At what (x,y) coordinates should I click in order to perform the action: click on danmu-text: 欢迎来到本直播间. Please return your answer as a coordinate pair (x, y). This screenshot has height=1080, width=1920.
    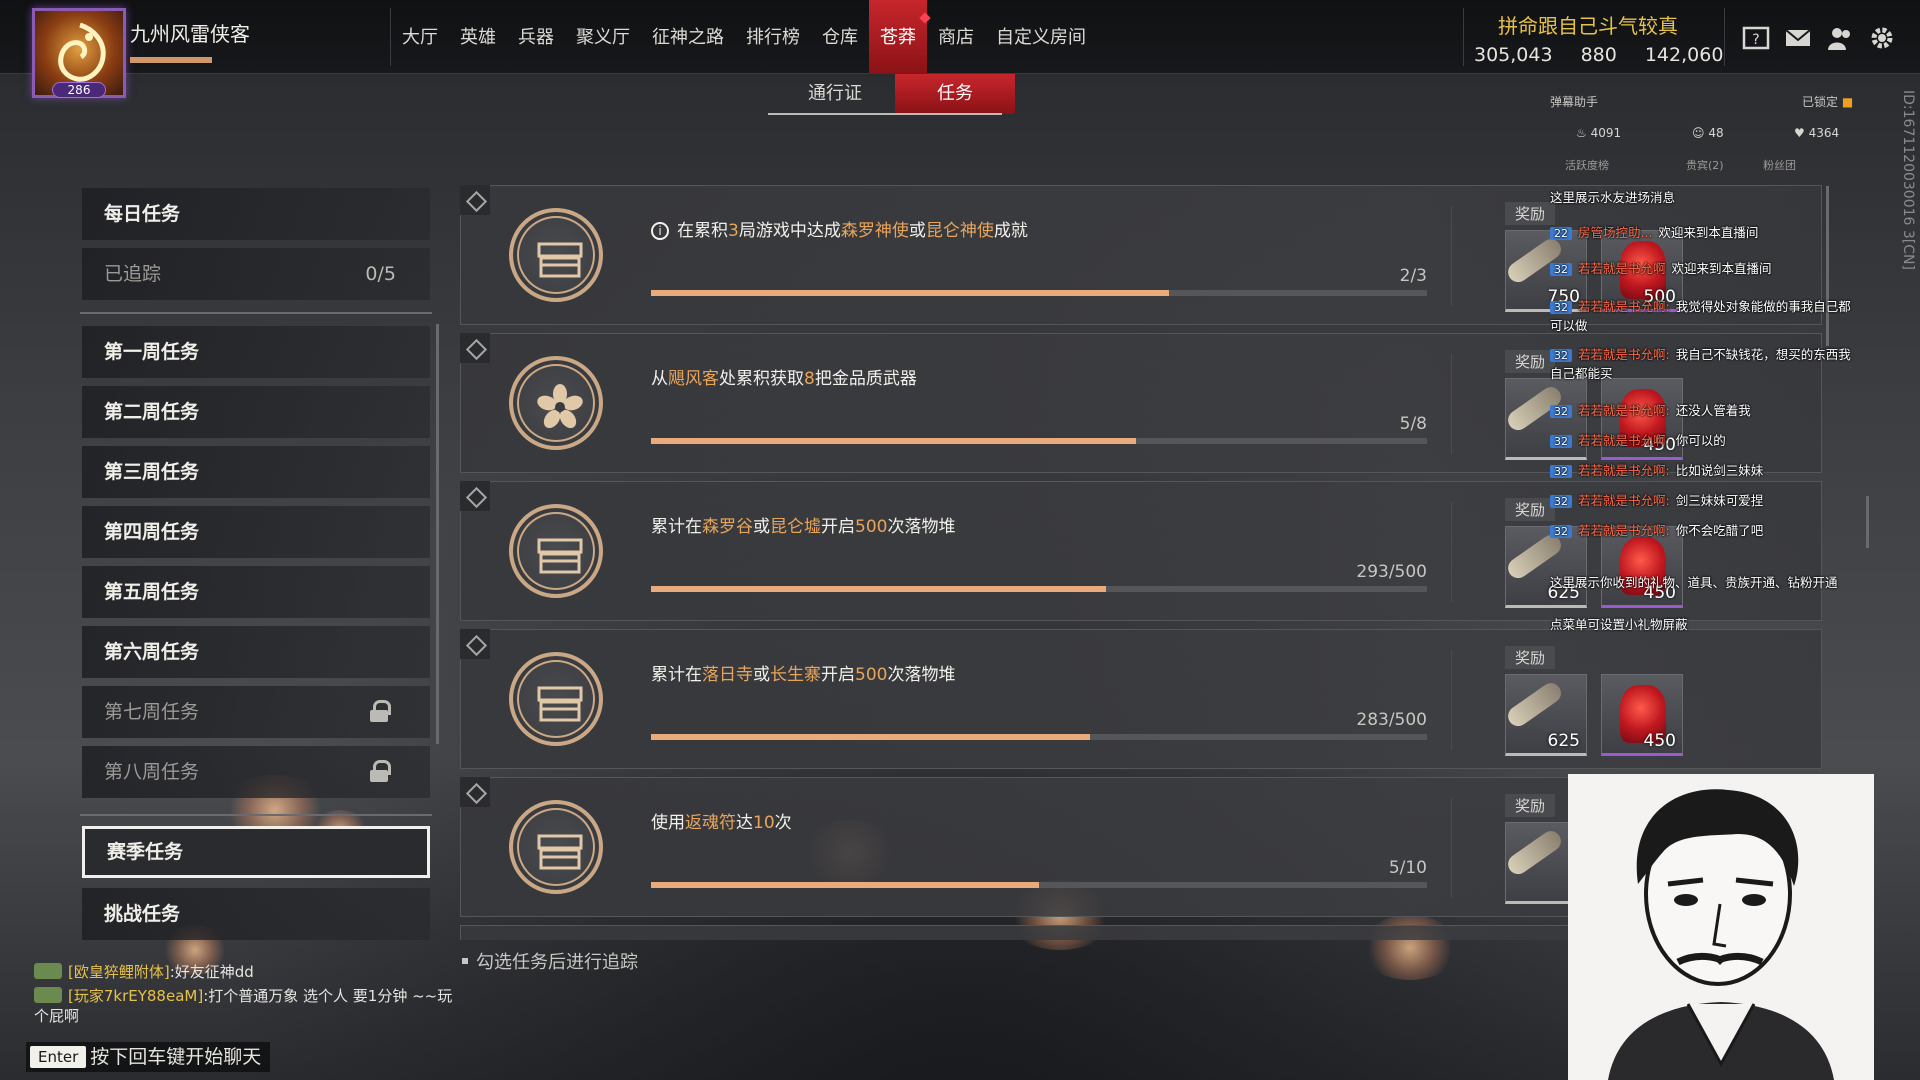
    Looking at the image, I should click on (1708, 232).